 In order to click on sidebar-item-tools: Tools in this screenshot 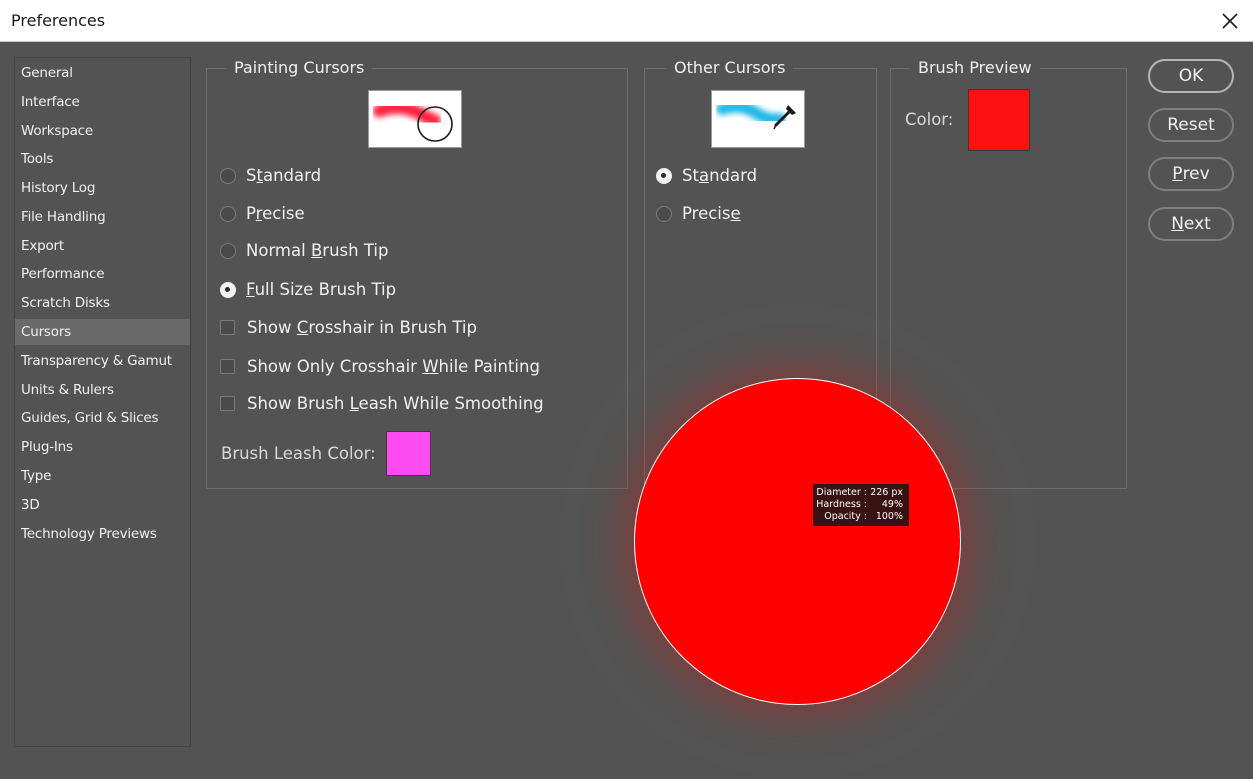, I will do `click(102, 159)`.